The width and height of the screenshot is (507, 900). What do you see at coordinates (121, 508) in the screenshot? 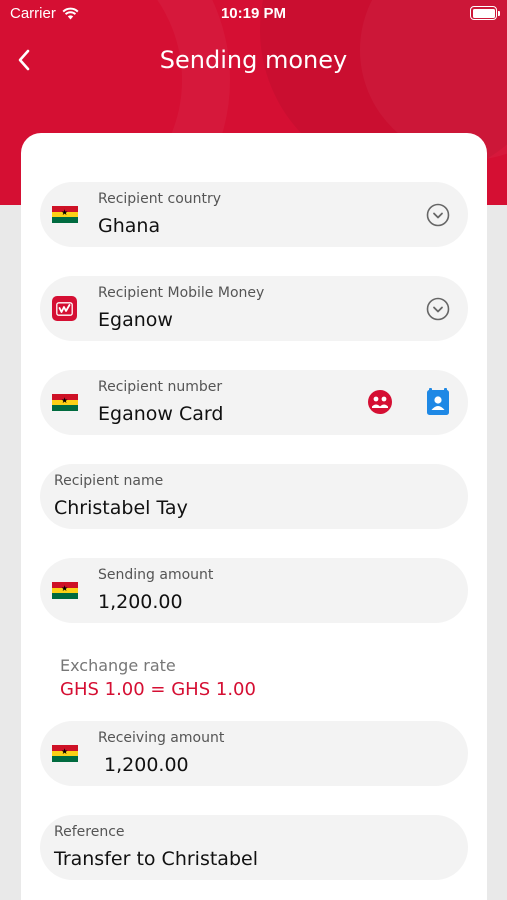
I see `recipient-name-value: Christabel Tay` at bounding box center [121, 508].